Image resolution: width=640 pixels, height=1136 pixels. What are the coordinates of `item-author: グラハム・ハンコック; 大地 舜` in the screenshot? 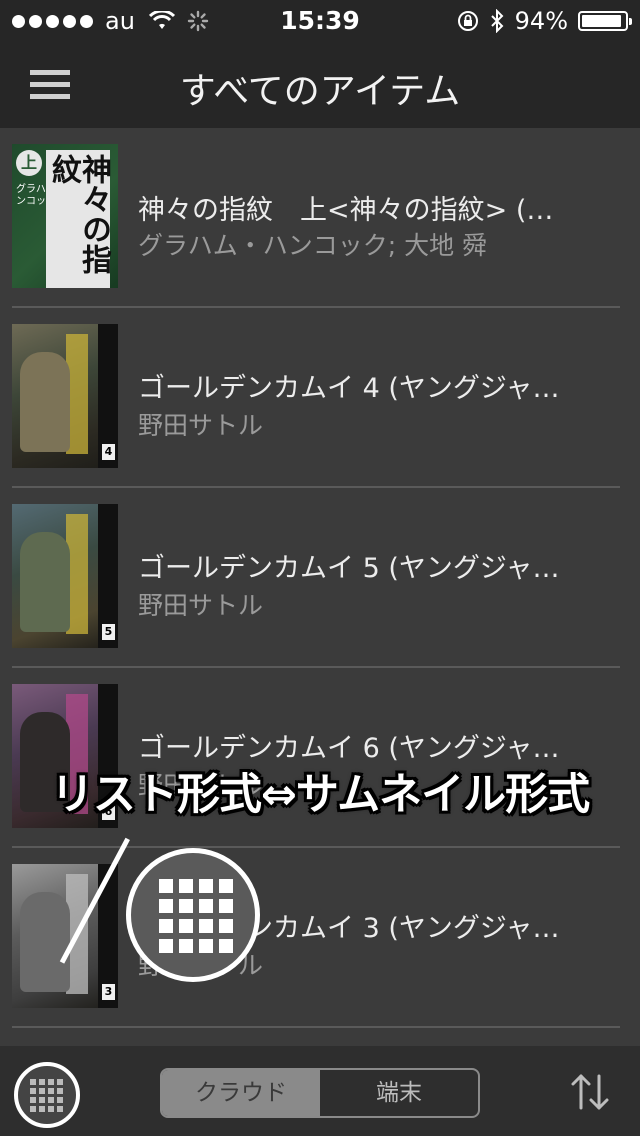 It's located at (313, 245).